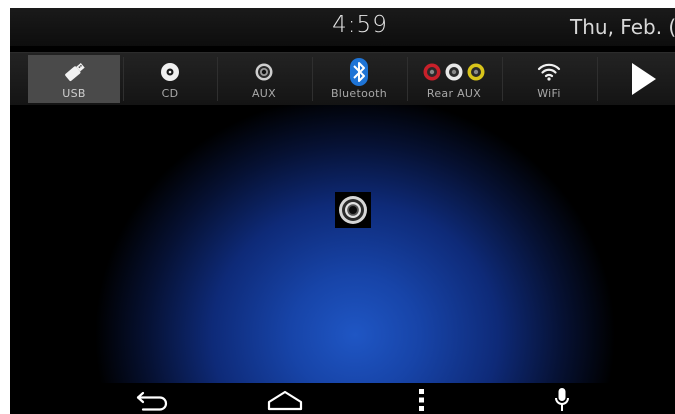  Describe the element at coordinates (454, 72) in the screenshot. I see `rca-jacks-icon` at that location.